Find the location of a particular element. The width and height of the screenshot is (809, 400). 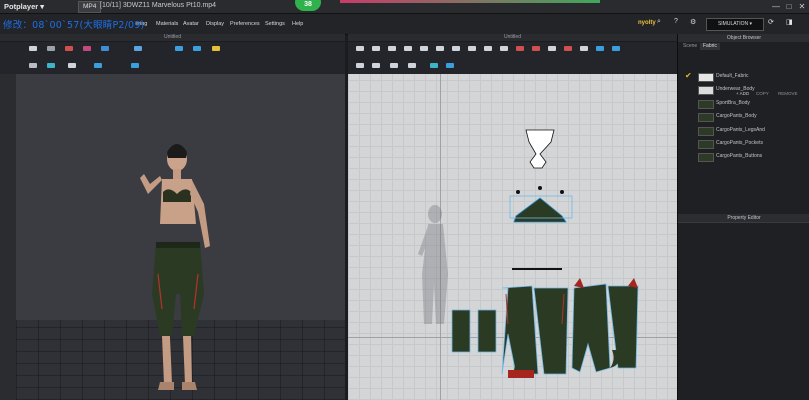

settings-icon: ⚙ is located at coordinates (693, 22).